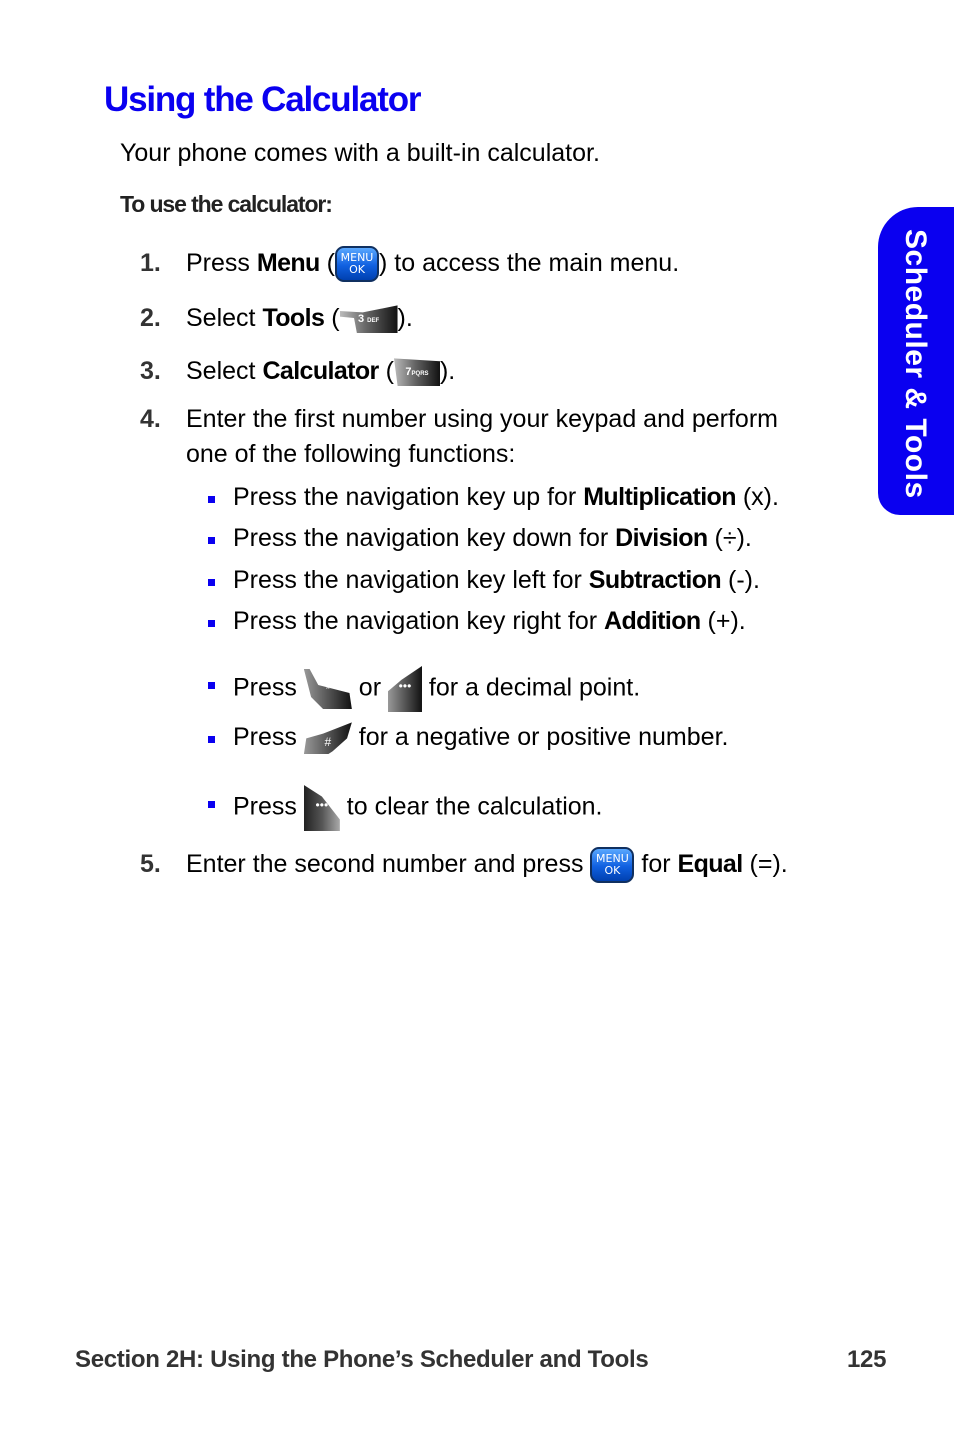  I want to click on right-softkey-icon: •••, so click(404, 689).